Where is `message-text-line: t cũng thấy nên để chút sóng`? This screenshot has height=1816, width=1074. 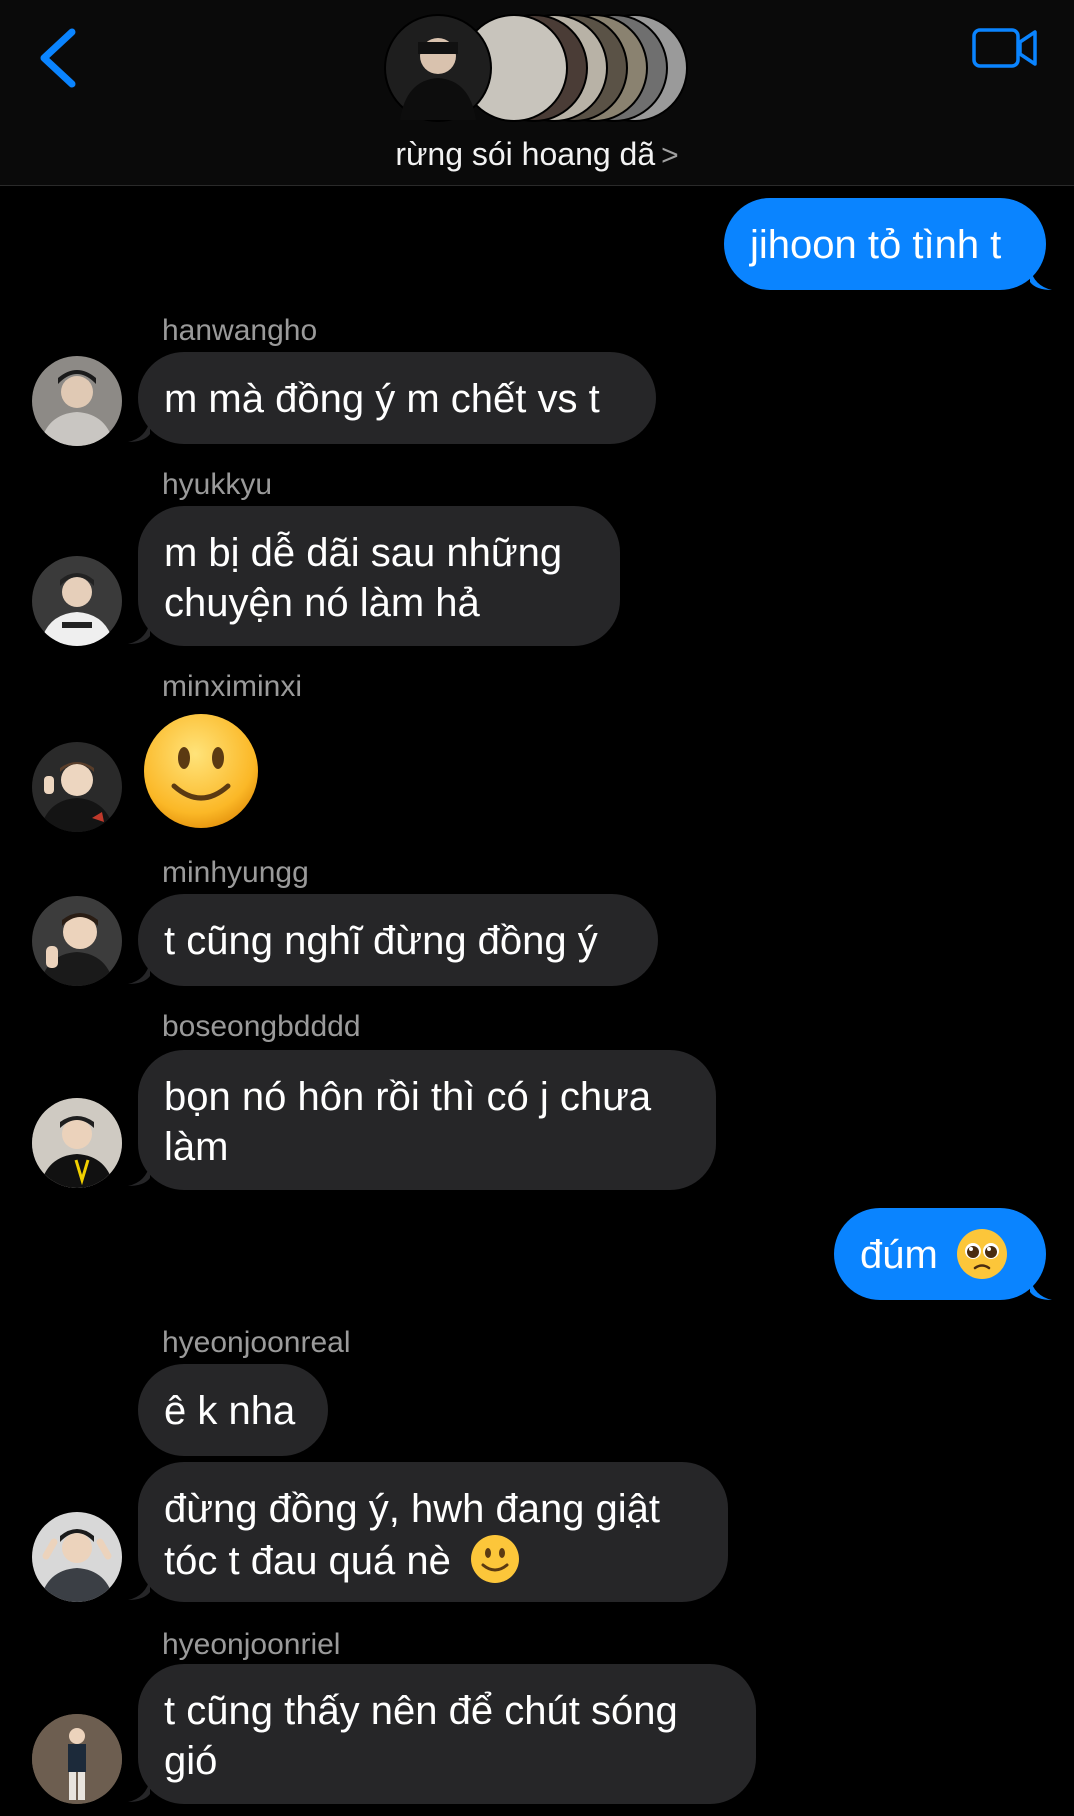 message-text-line: t cũng thấy nên để chút sóng is located at coordinates (421, 1711).